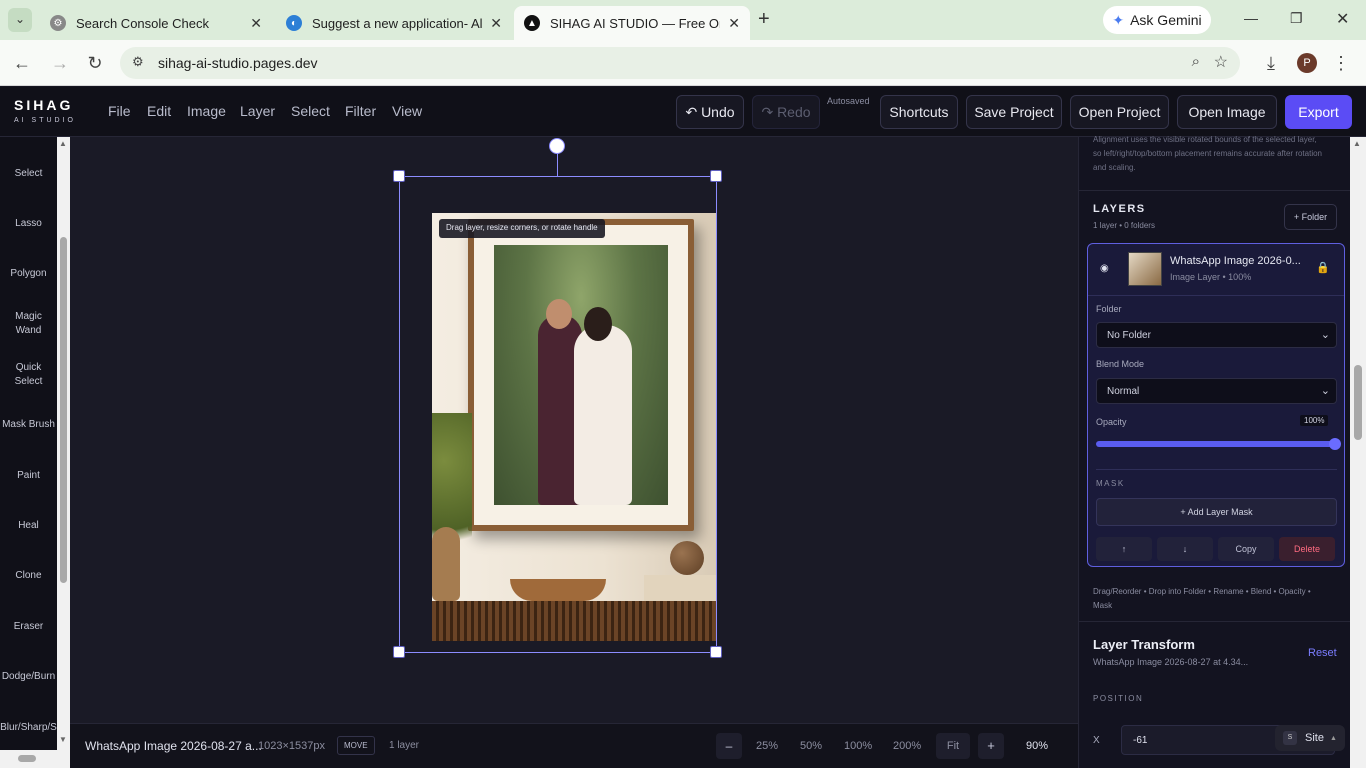 The image size is (1366, 768). What do you see at coordinates (1335, 444) in the screenshot?
I see `opacity-slider-thumb` at bounding box center [1335, 444].